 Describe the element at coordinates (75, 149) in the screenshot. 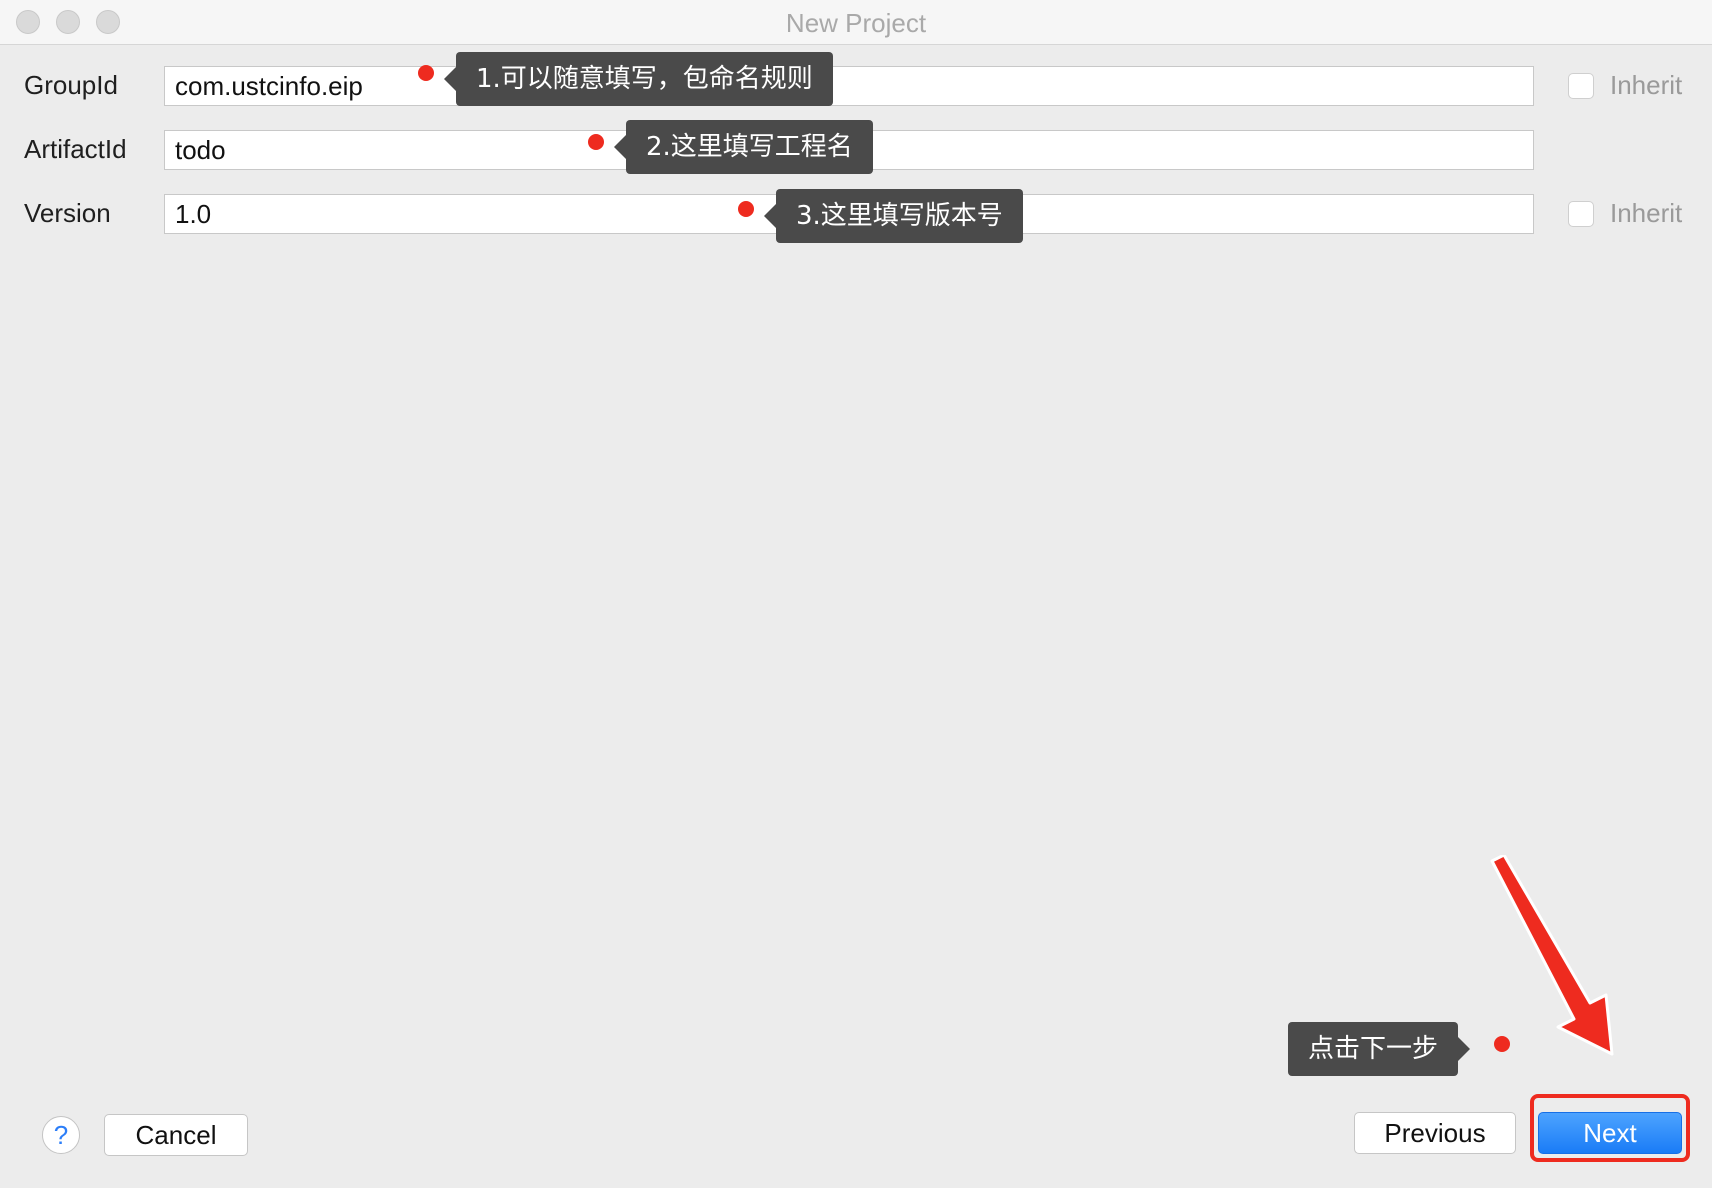

I see `artifactid-label: ArtifactId` at that location.